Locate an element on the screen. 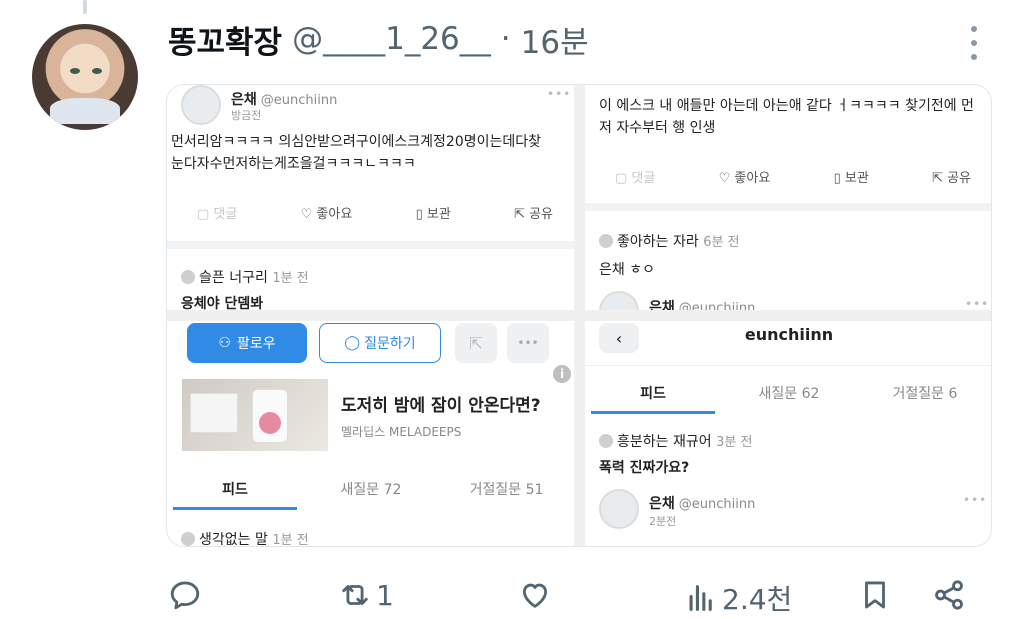 The image size is (1024, 619). bookmark-icon is located at coordinates (875, 595).